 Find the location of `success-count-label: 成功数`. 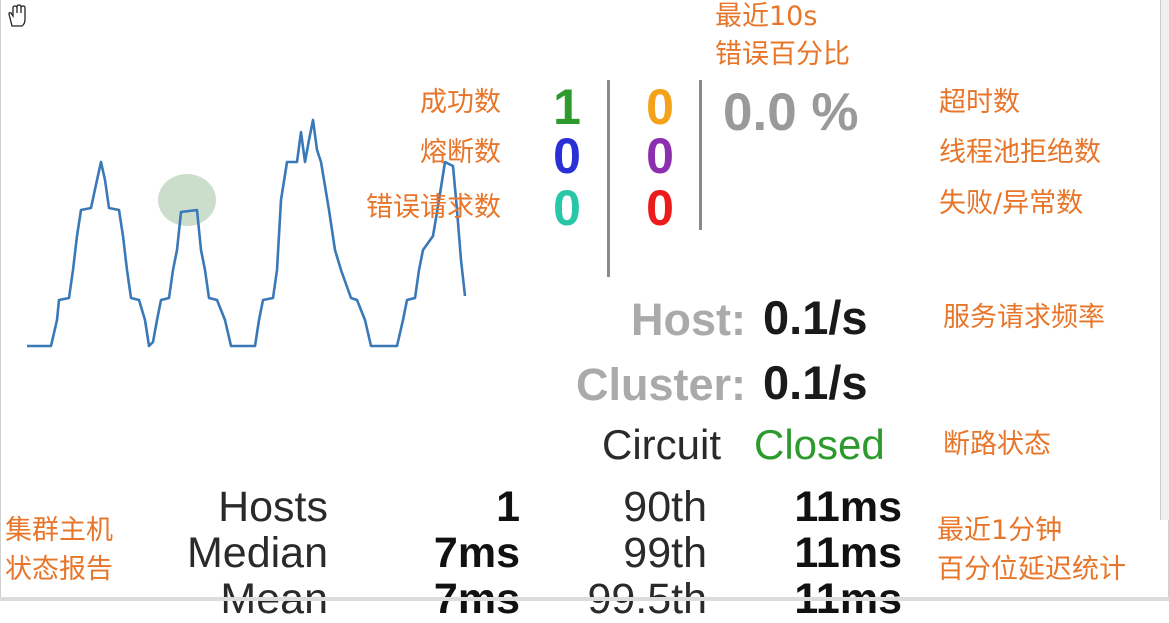

success-count-label: 成功数 is located at coordinates (460, 102).